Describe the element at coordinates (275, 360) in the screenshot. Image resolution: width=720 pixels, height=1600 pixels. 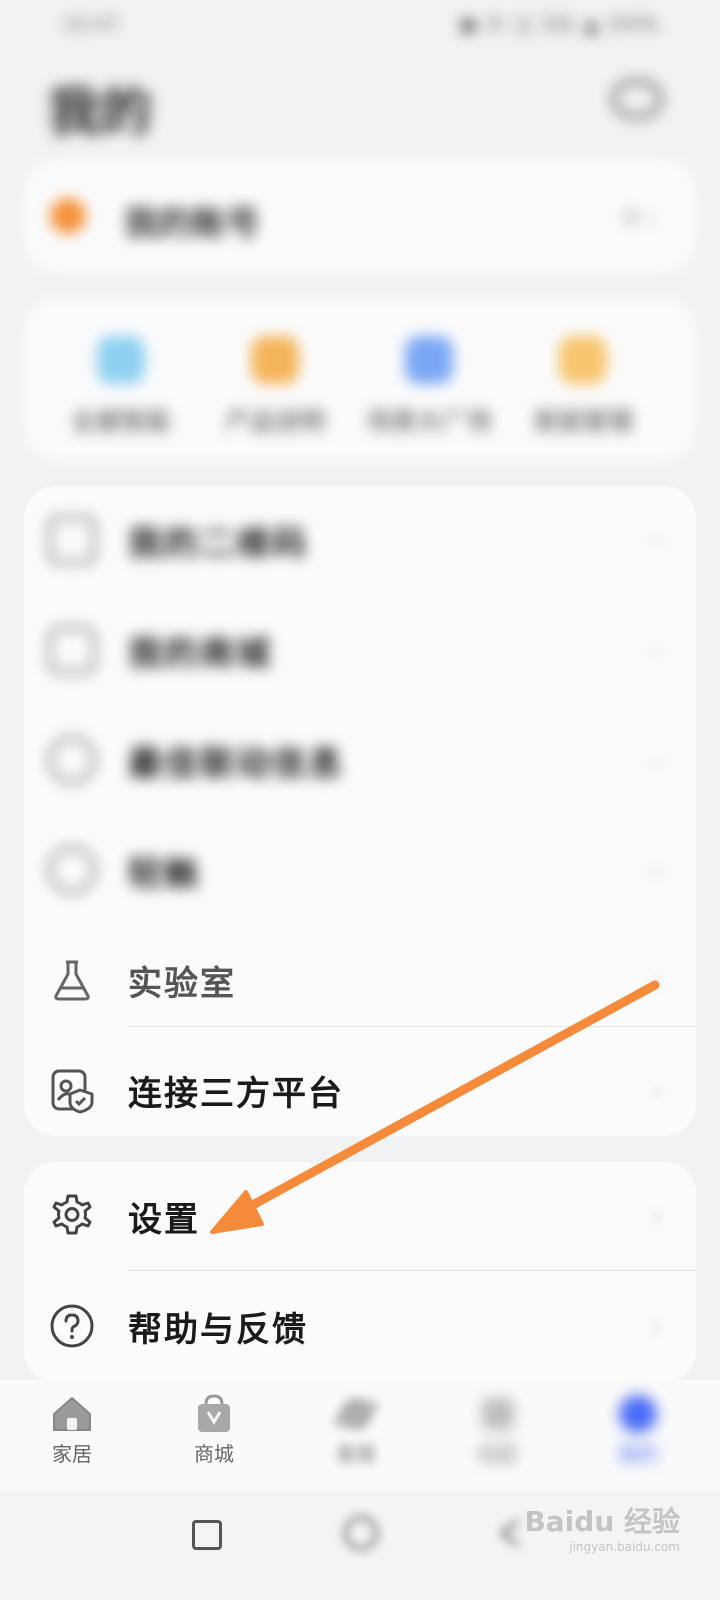
I see `manual-icon` at that location.